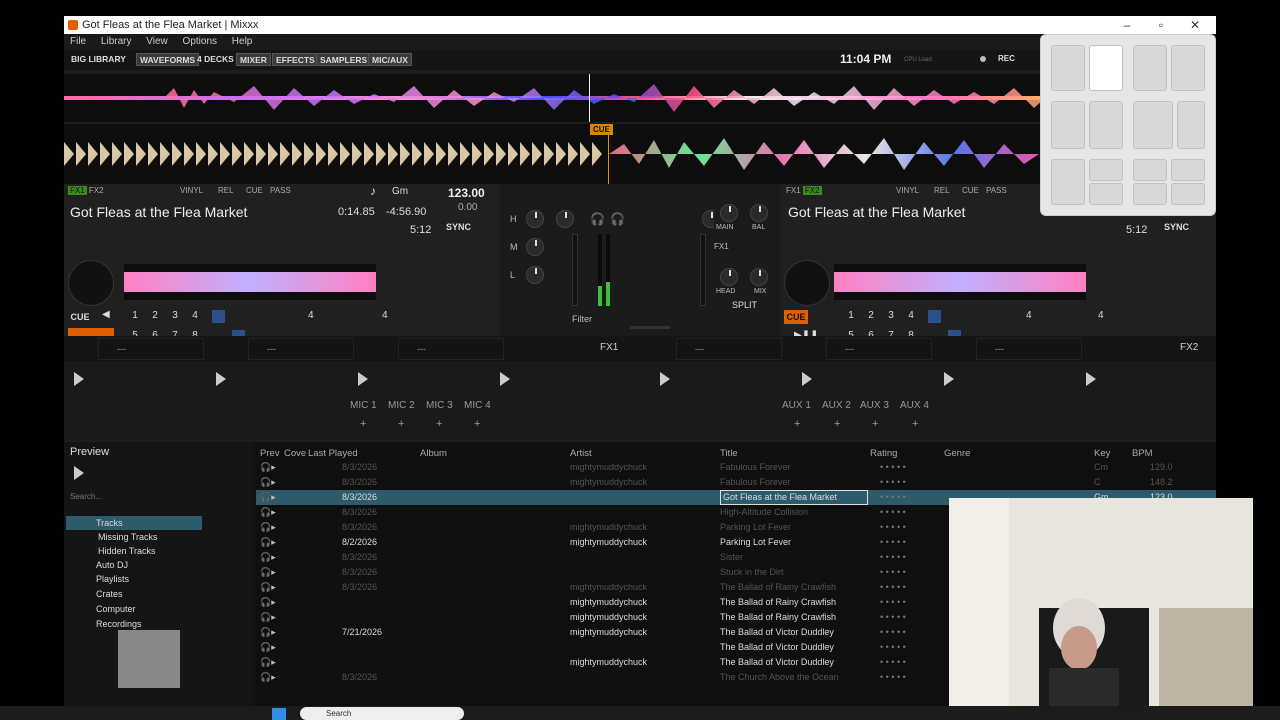  Describe the element at coordinates (1101, 315) in the screenshot. I see `deck2-beatjump-size: 4` at that location.